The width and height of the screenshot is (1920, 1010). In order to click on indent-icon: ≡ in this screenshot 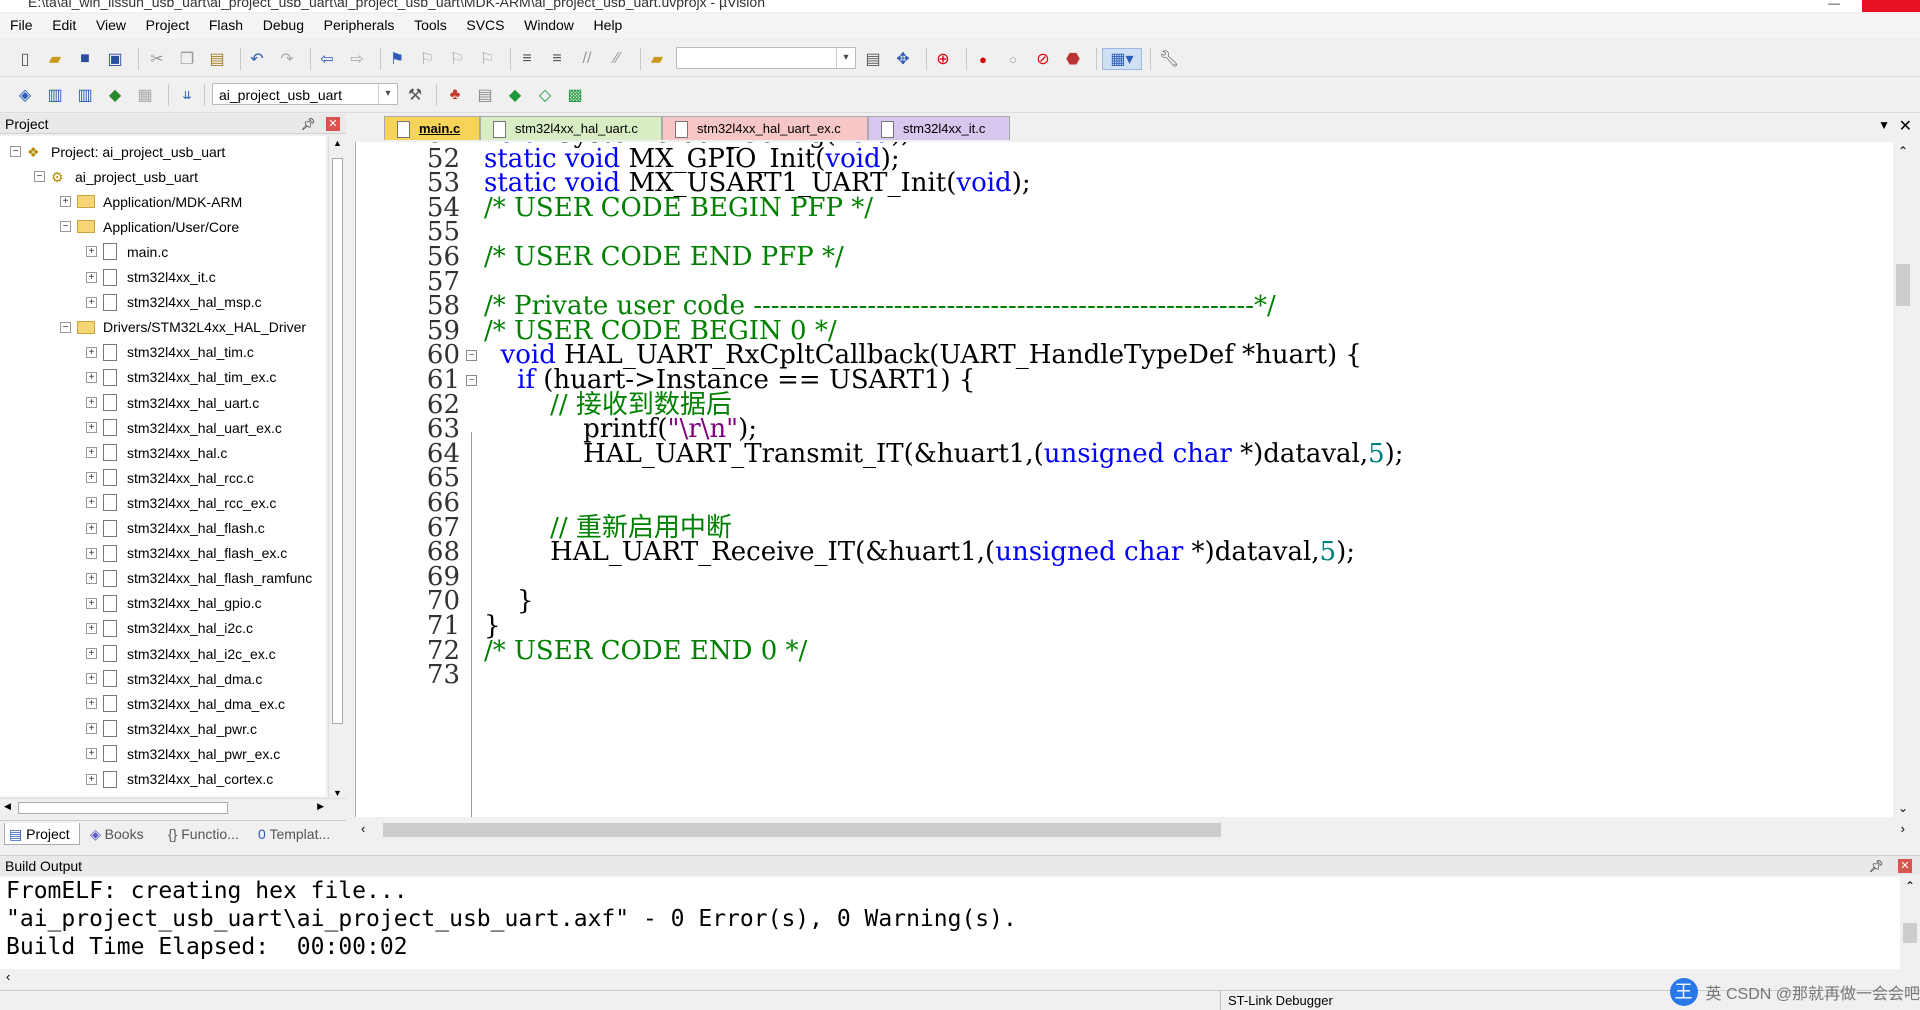, I will do `click(527, 59)`.